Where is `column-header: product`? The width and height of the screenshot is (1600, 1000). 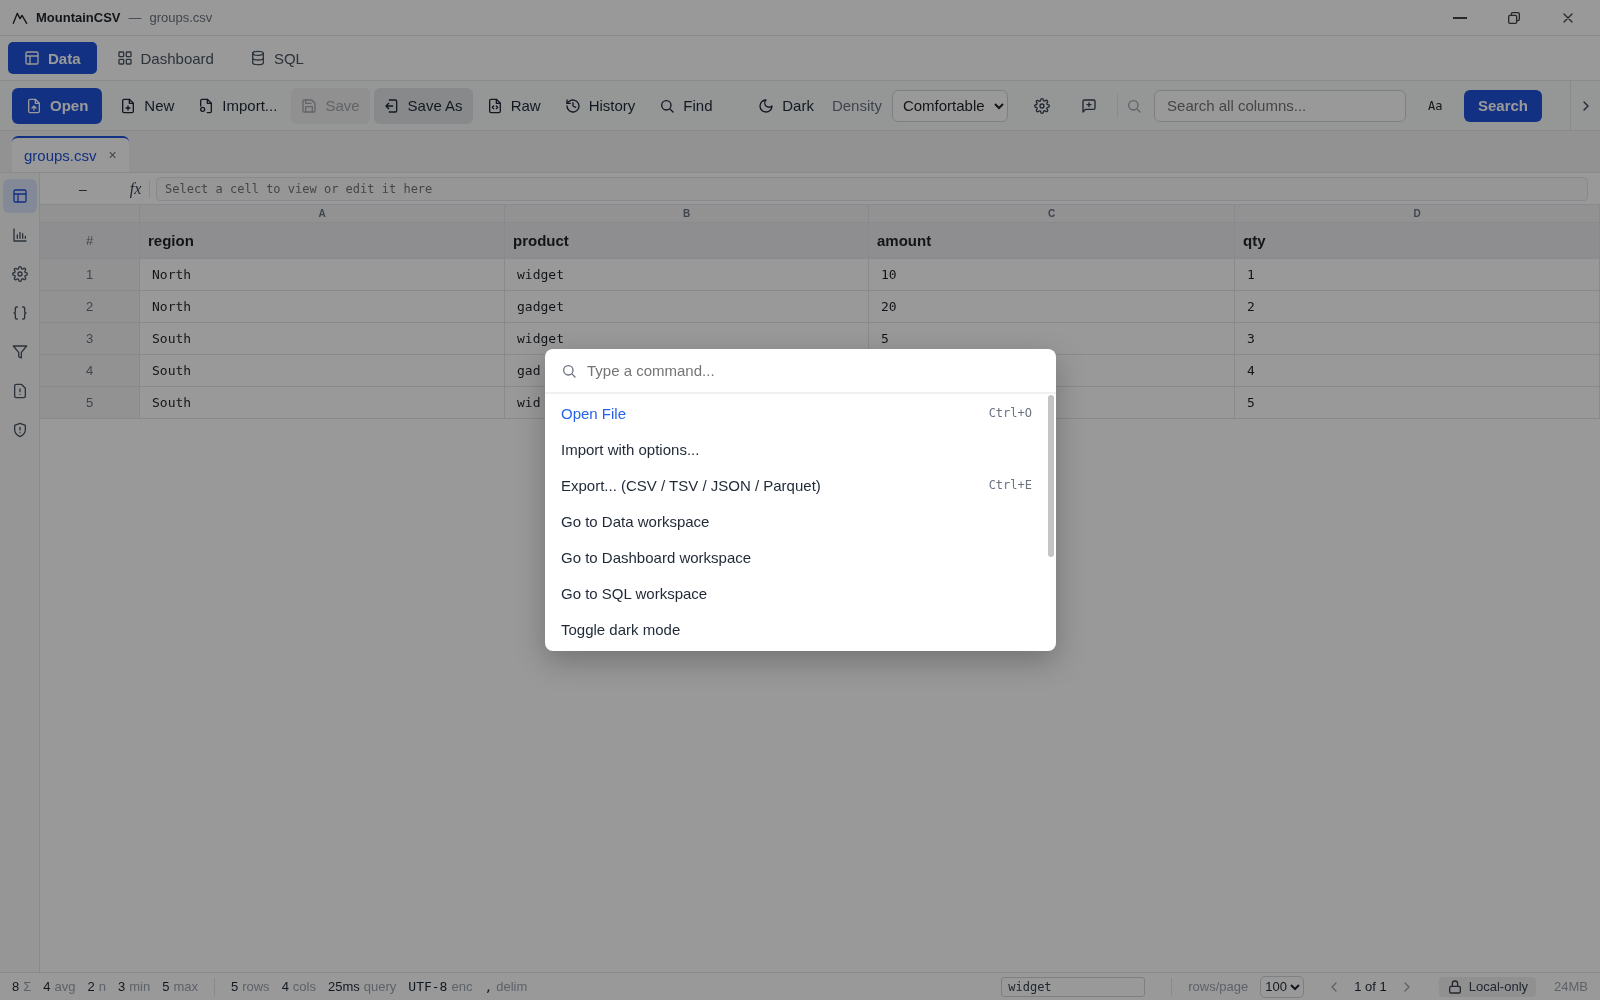 column-header: product is located at coordinates (687, 241).